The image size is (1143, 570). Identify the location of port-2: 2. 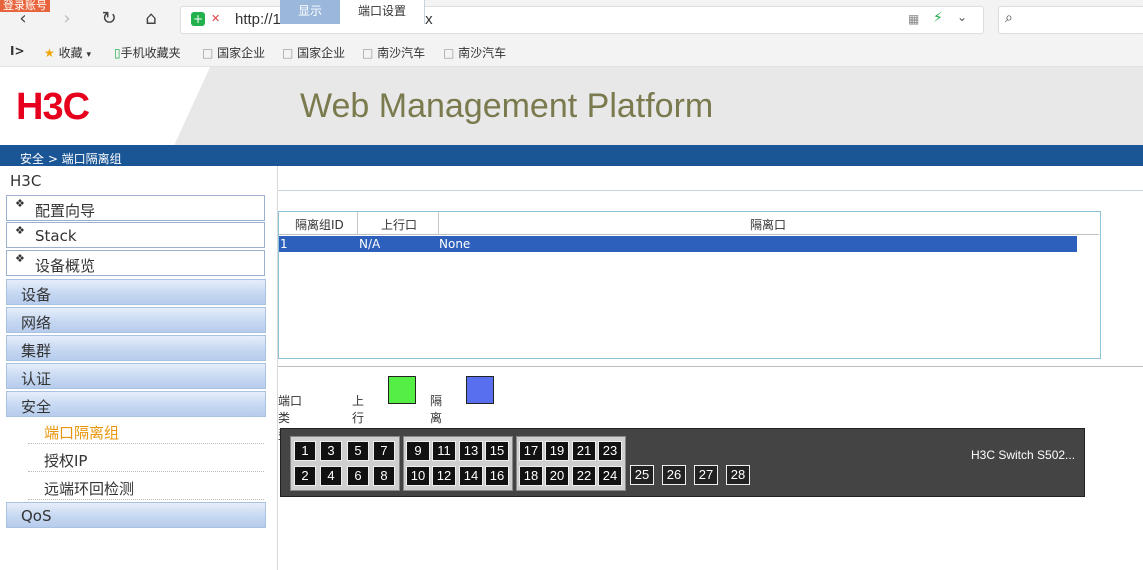
(305, 476).